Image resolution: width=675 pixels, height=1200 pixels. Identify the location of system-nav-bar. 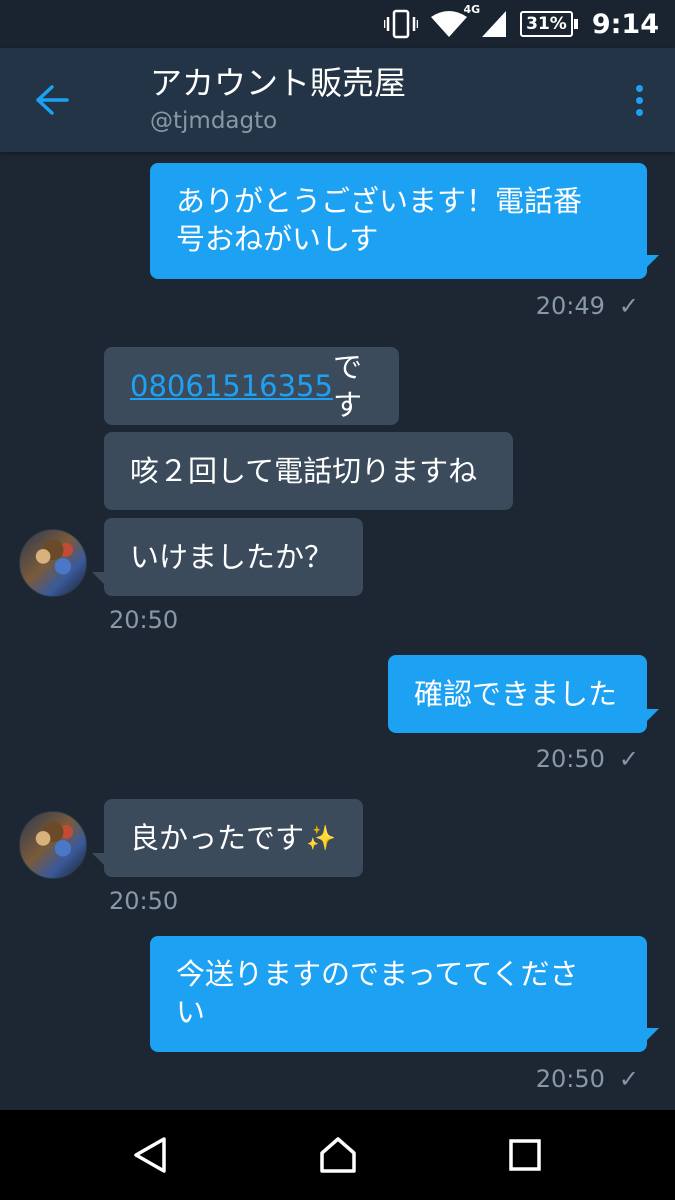
(337, 1155).